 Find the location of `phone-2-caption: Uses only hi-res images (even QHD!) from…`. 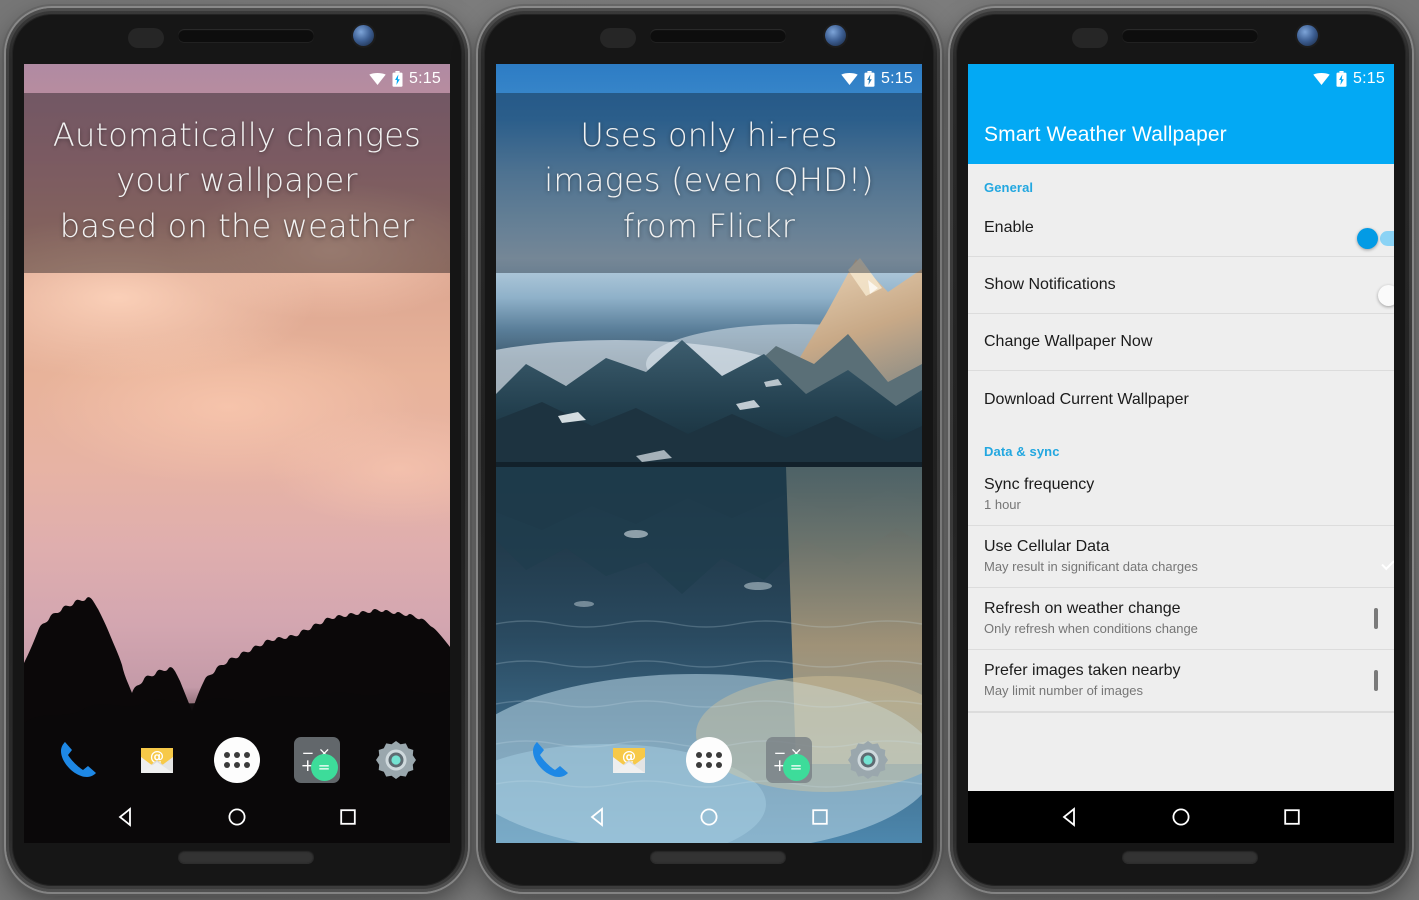

phone-2-caption: Uses only hi-res images (even QHD!) from… is located at coordinates (709, 183).